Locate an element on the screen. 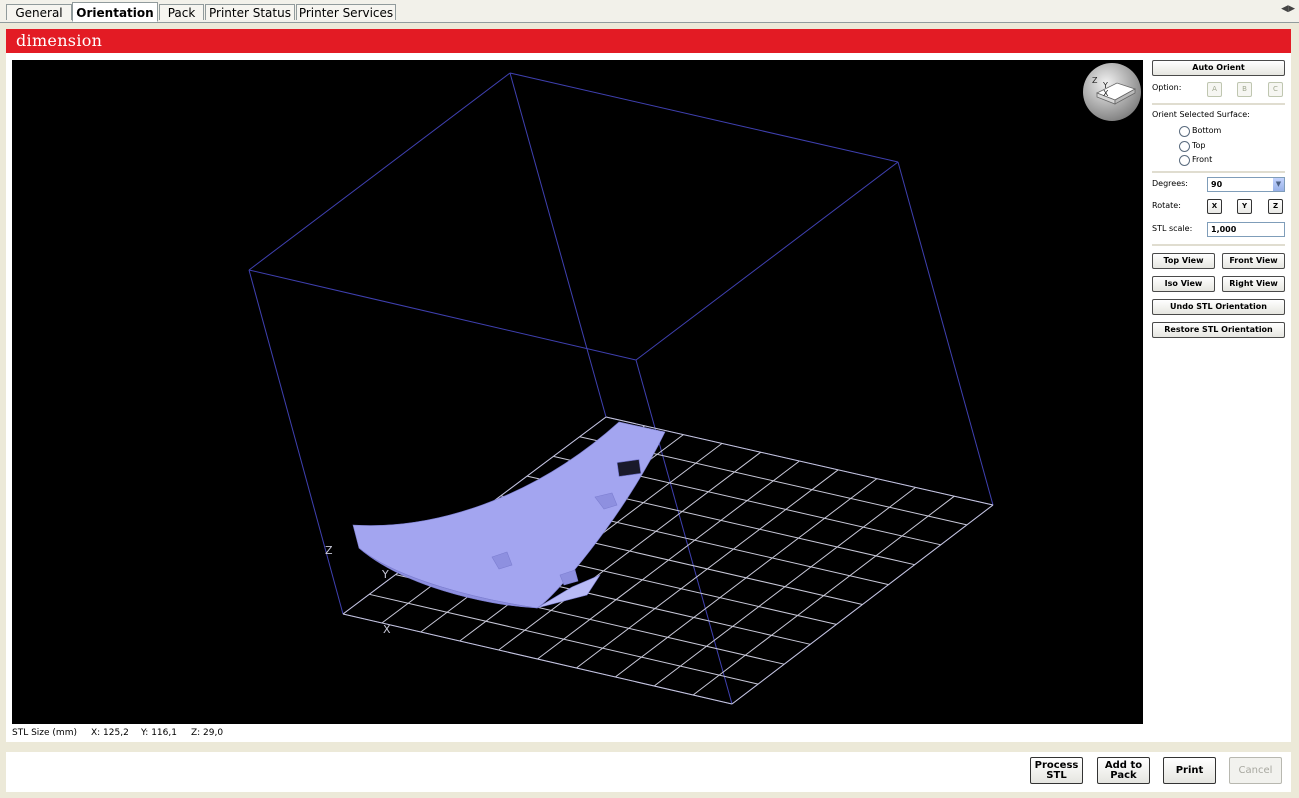 The image size is (1299, 798). process-line2: STL is located at coordinates (1056, 775).